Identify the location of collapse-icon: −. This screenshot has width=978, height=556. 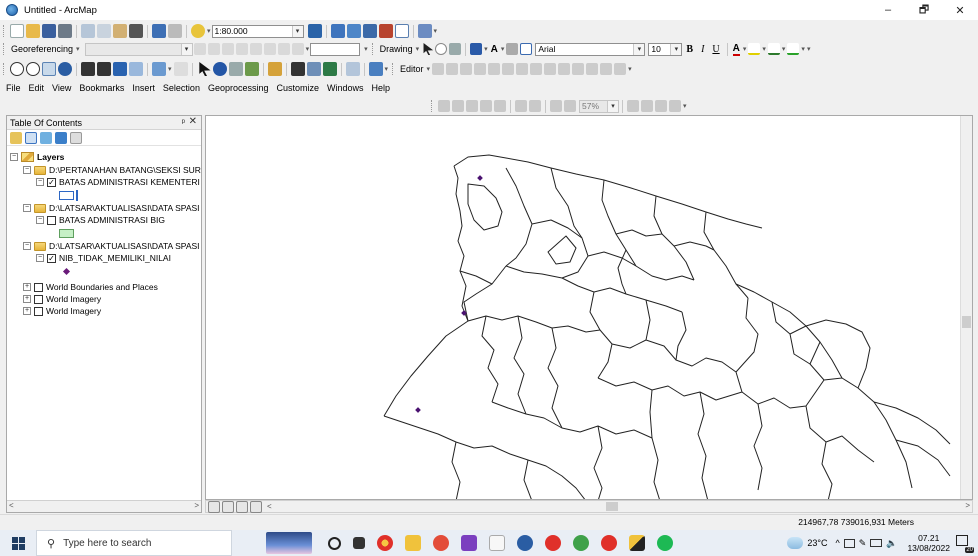
(27, 208).